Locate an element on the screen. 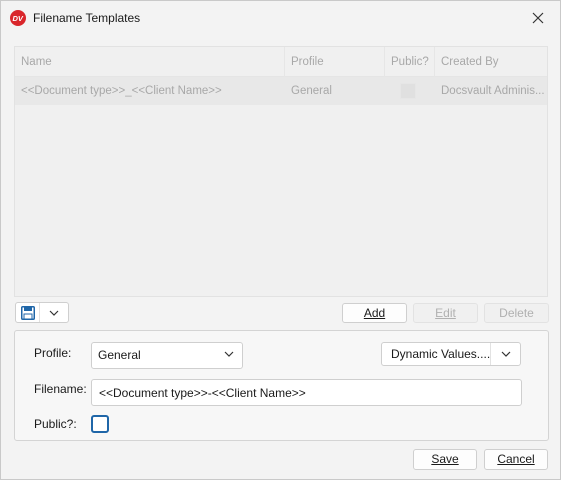 The image size is (561, 480). save-layout-button is located at coordinates (28, 312).